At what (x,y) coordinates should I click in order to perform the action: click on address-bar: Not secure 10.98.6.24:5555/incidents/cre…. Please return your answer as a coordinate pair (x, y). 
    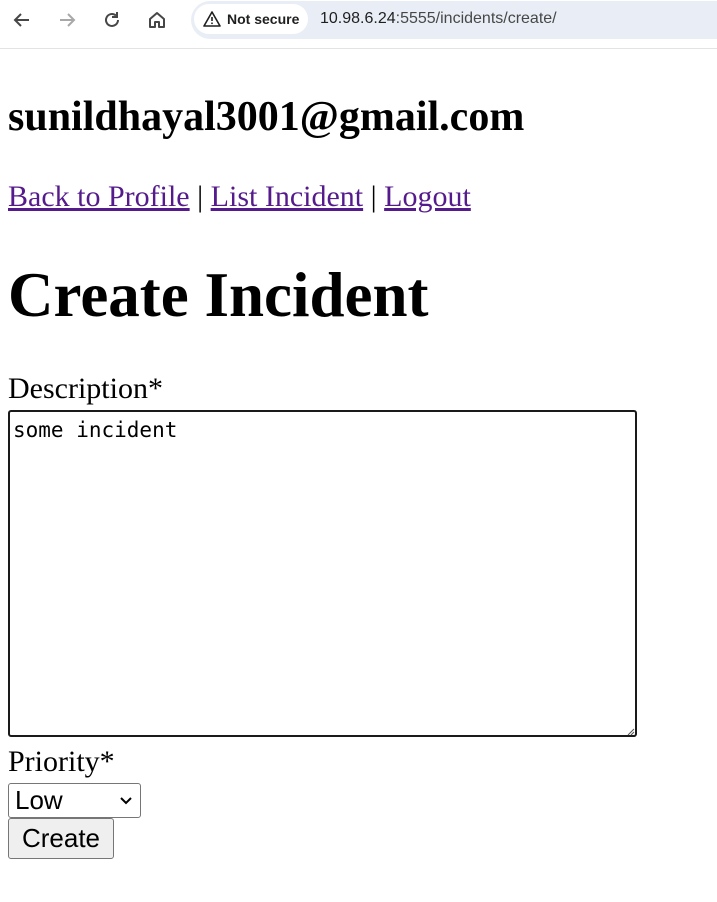
    Looking at the image, I should click on (454, 20).